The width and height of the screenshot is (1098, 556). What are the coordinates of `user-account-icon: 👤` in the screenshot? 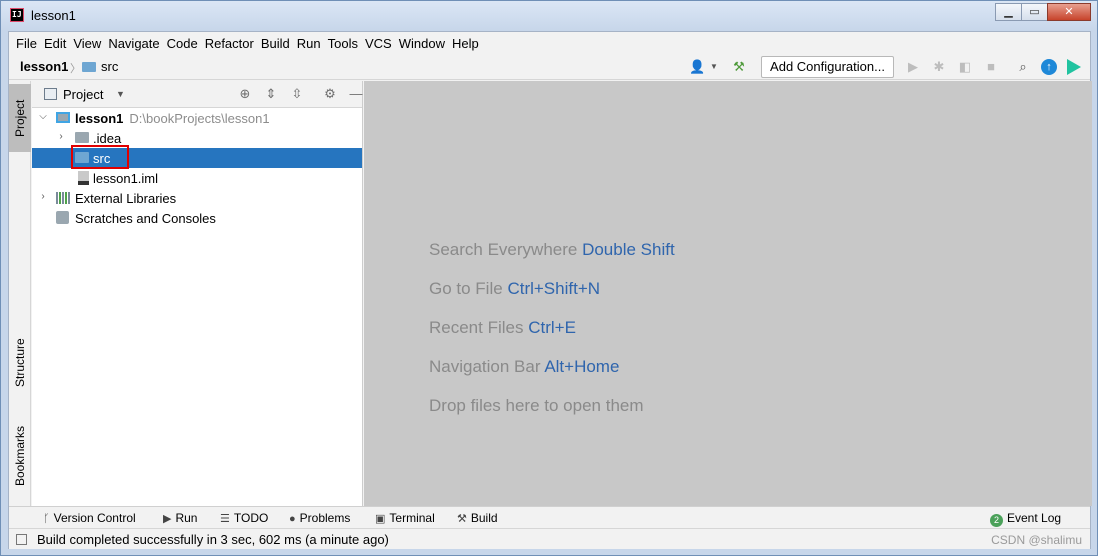 It's located at (697, 67).